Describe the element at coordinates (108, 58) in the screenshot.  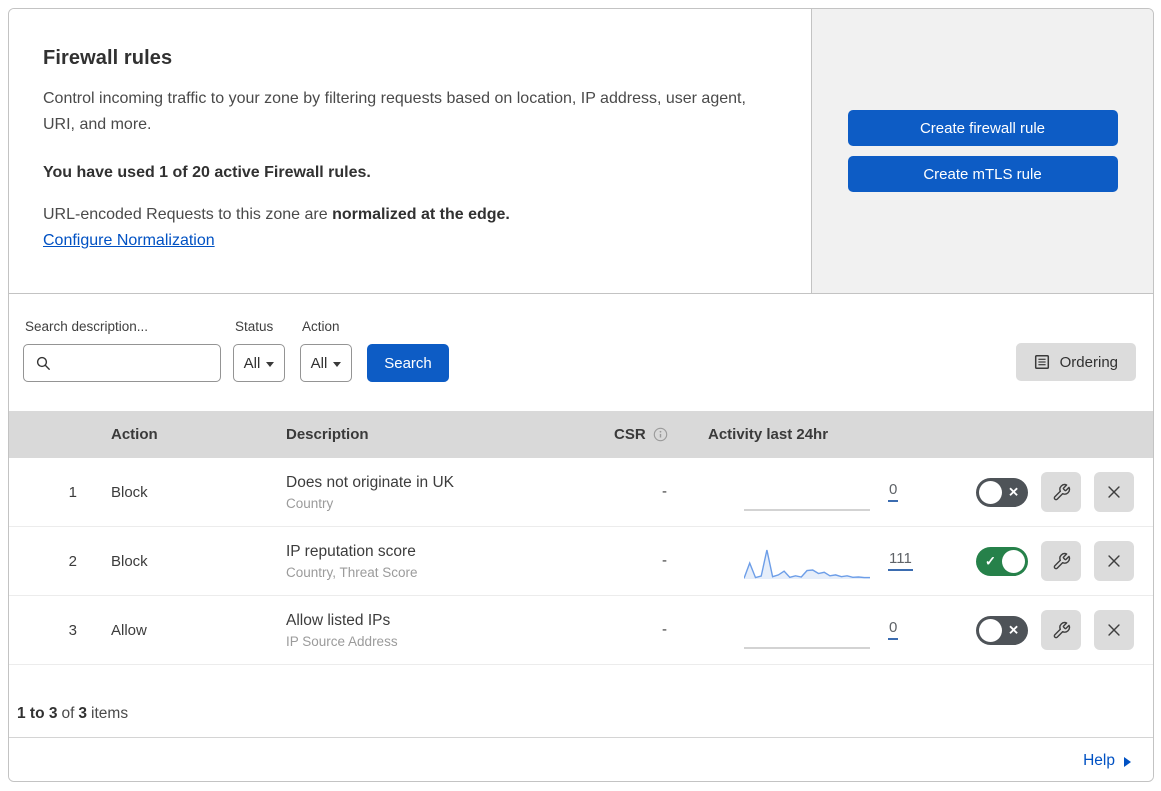
I see `page-title: Firewall rules` at that location.